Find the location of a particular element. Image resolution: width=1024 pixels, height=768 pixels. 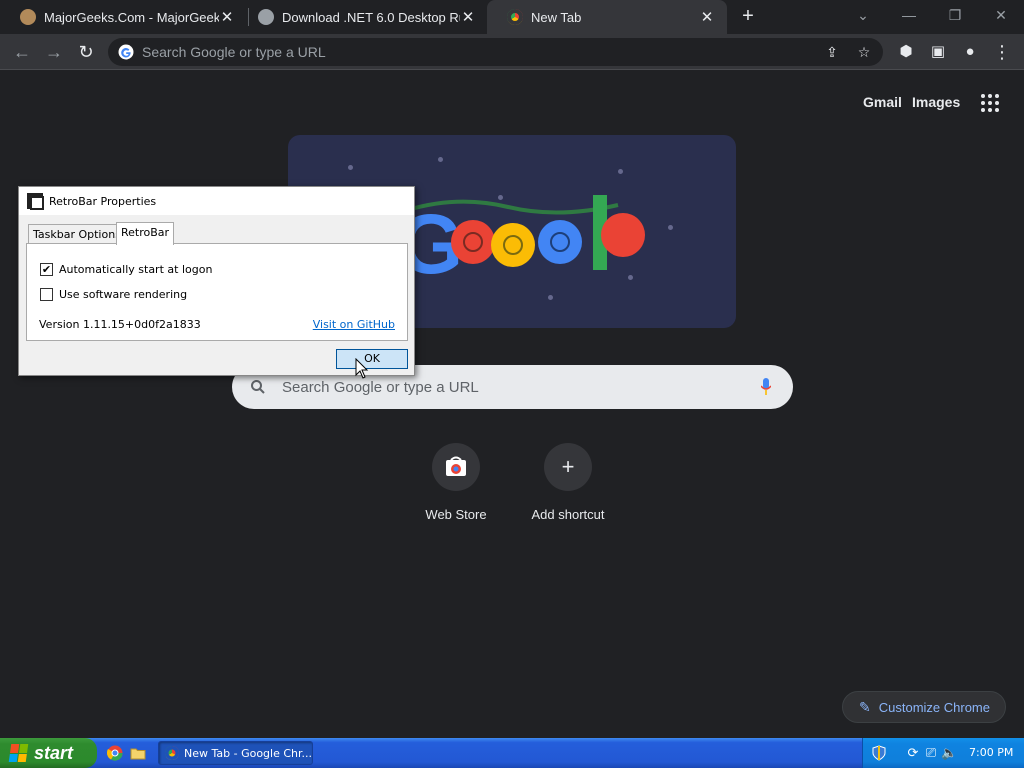

voice-search-mic-icon is located at coordinates (766, 387).